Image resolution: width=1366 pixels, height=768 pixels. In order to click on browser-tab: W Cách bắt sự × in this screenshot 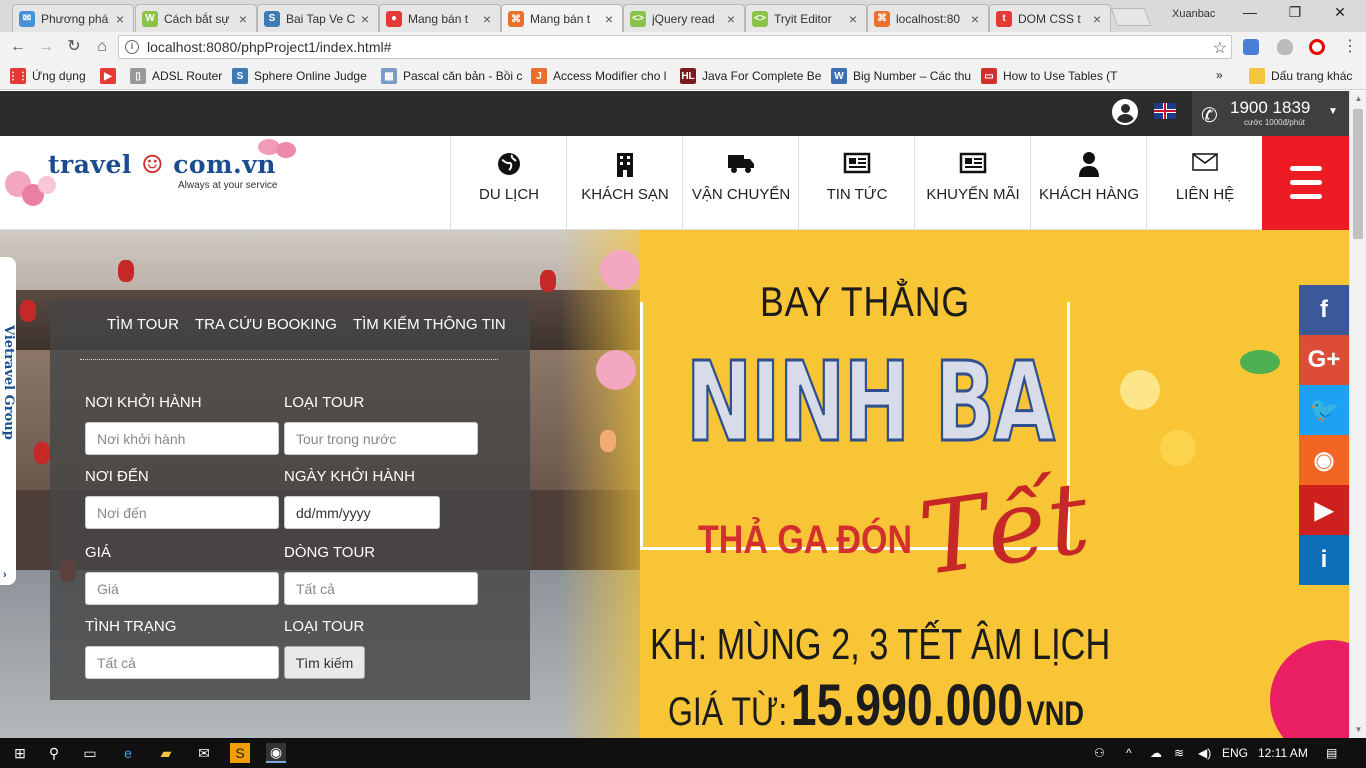, I will do `click(196, 18)`.